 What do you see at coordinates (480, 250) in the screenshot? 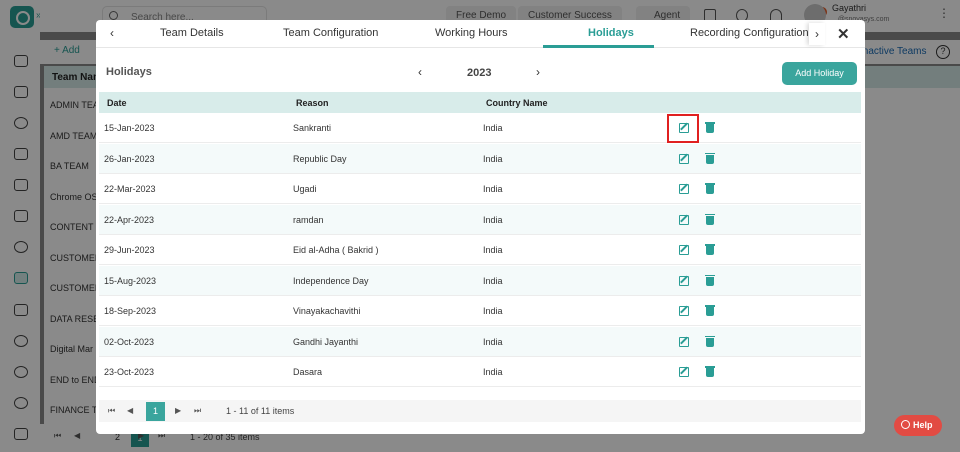
I see `holiday-row: 29-Jun-2023 Eid al-Adha ( Bakrid ) India` at bounding box center [480, 250].